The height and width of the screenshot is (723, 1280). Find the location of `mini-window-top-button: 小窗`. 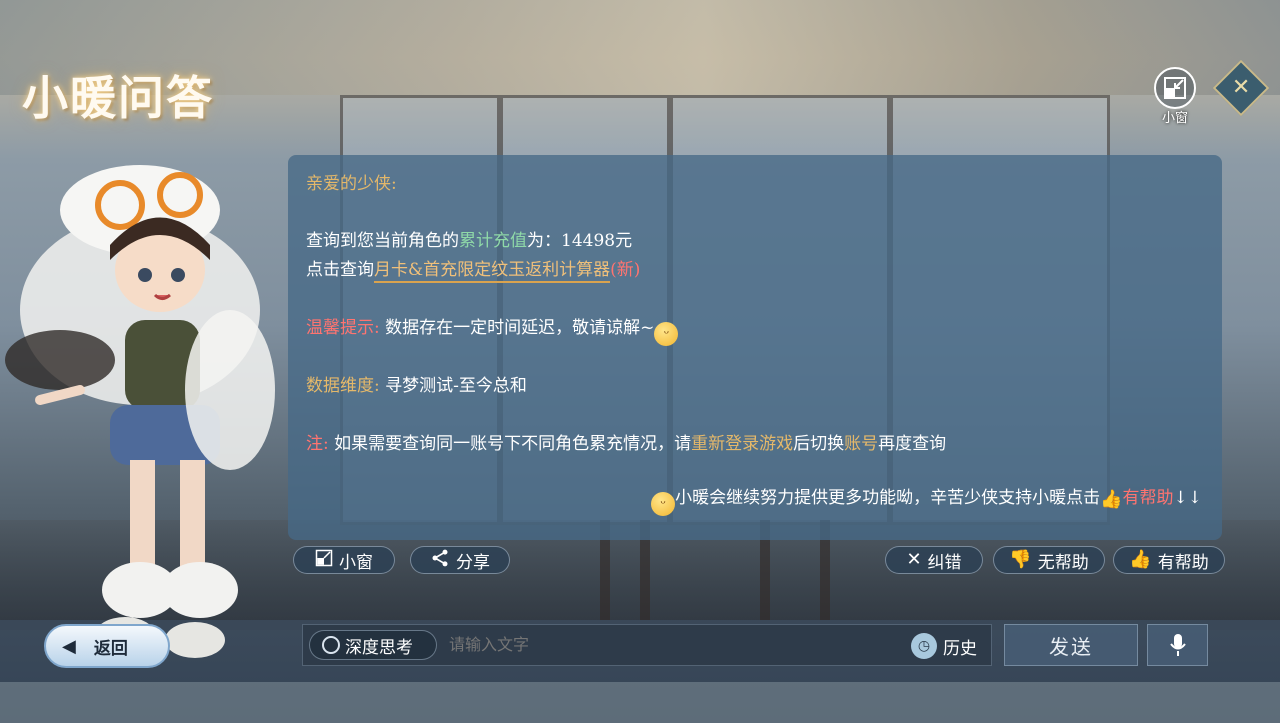

mini-window-top-button: 小窗 is located at coordinates (1175, 96).